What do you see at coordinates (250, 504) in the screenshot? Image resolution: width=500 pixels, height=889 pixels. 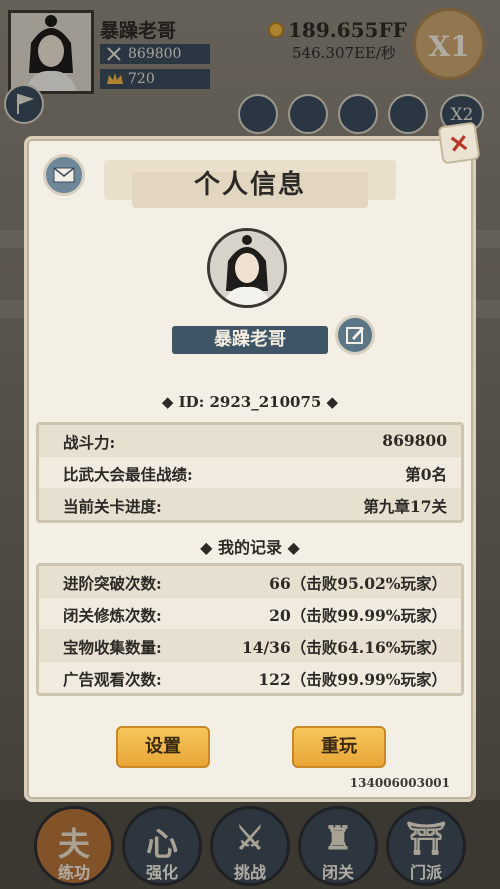 I see `table-row: 当前关卡进度: 第九章17关` at bounding box center [250, 504].